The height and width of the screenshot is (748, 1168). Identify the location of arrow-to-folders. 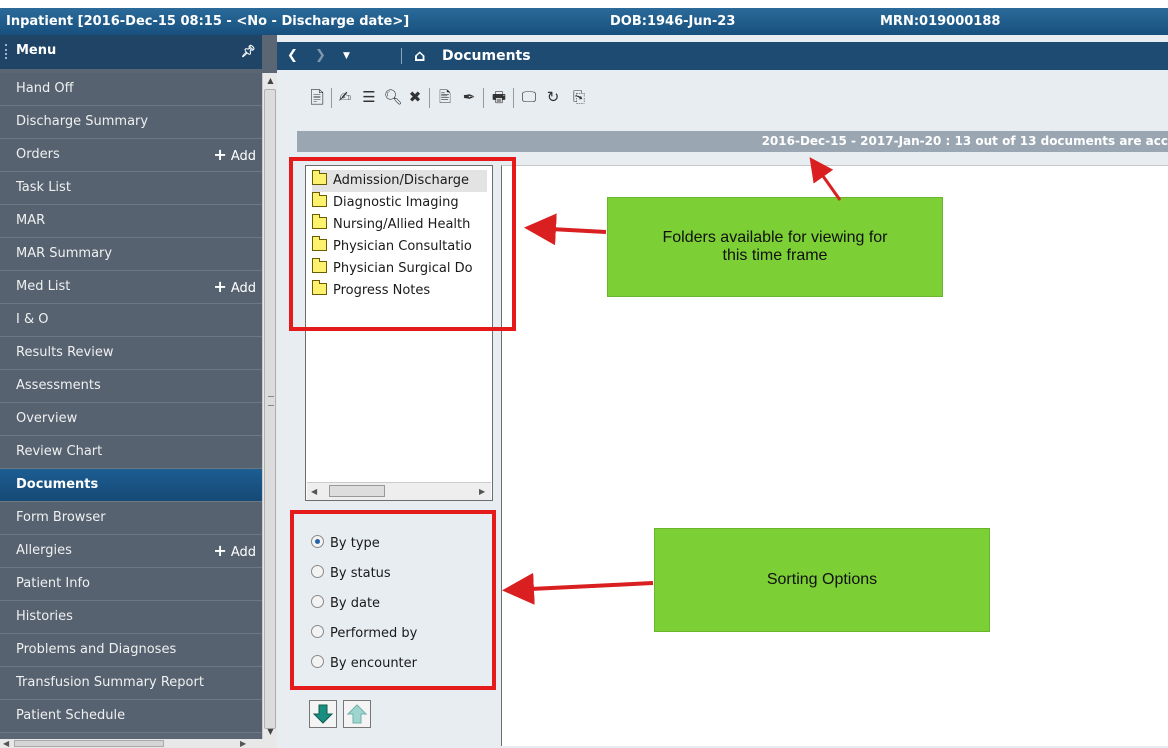
(565, 229).